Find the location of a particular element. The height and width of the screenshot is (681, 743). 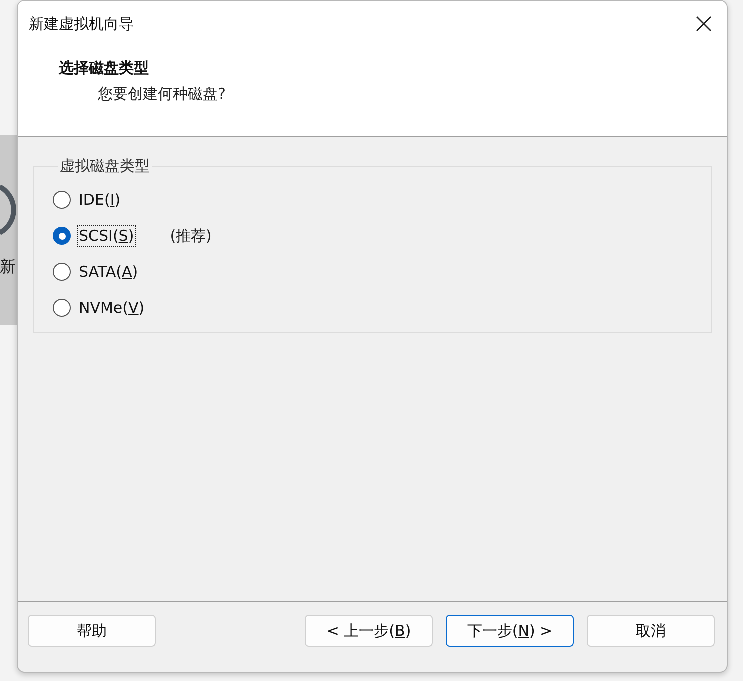

dialog-button: < 上一步(B) is located at coordinates (369, 631).